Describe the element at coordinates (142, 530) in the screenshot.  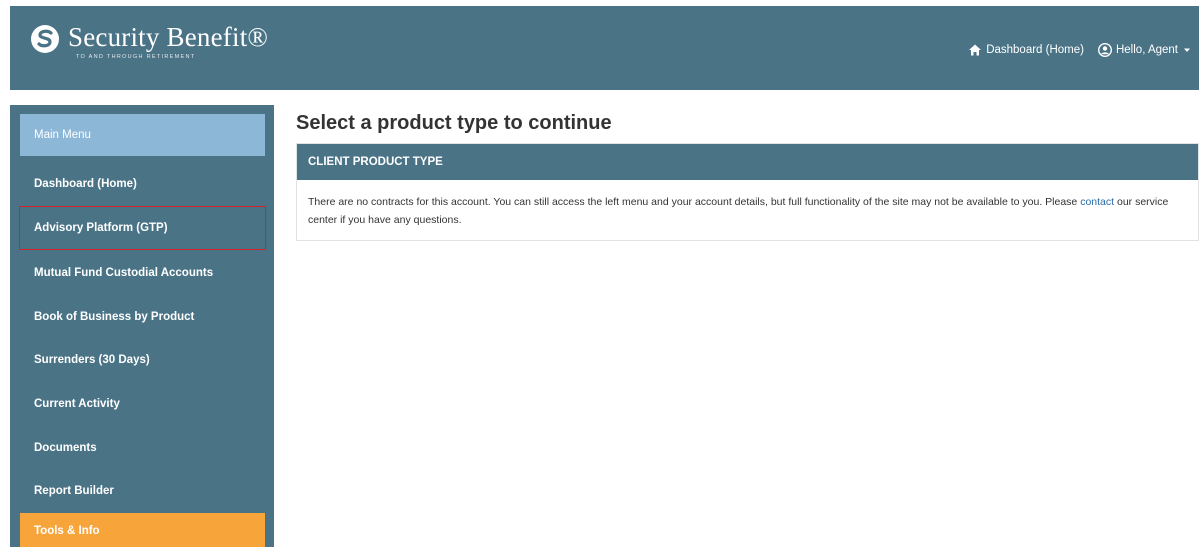
I see `sidebar-item-tools-info: Tools & Info` at that location.